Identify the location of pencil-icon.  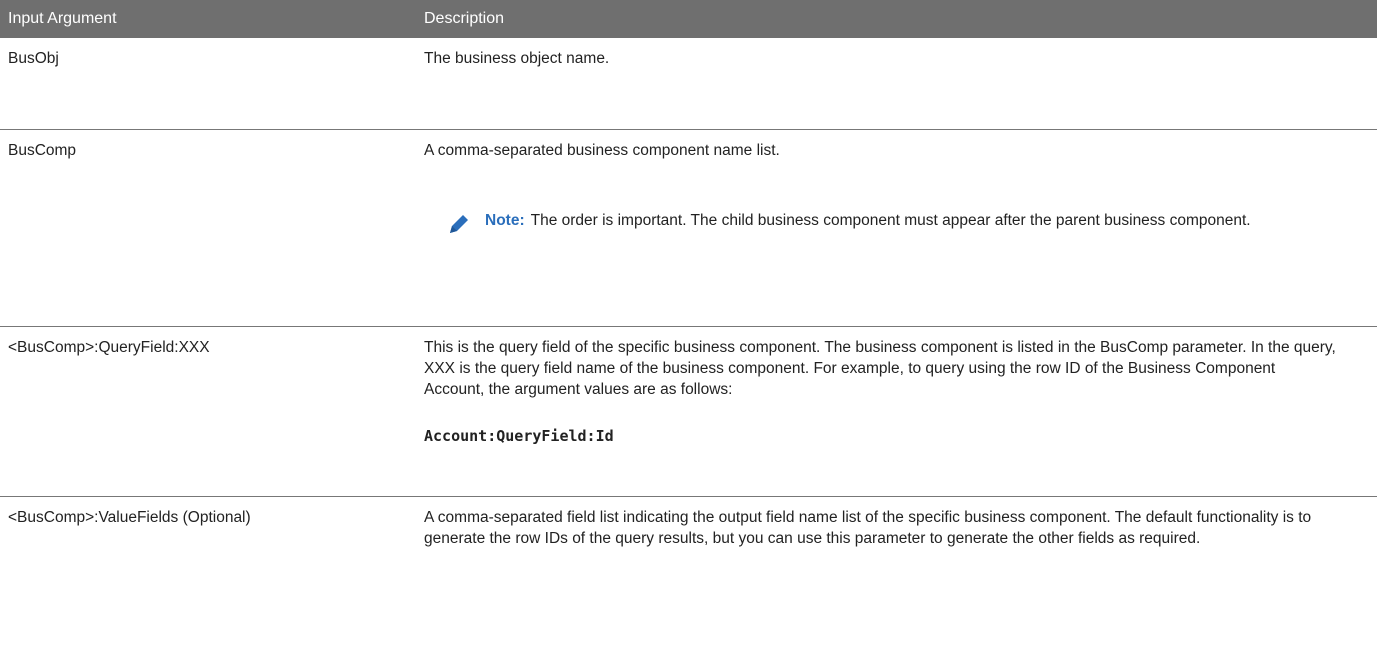
(459, 224).